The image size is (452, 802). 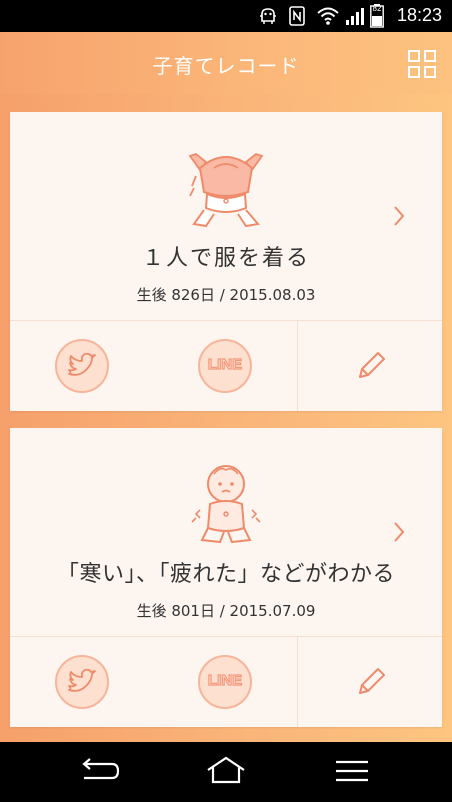 I want to click on record-date: 生後 801日 / 2015.07.09, so click(x=226, y=611).